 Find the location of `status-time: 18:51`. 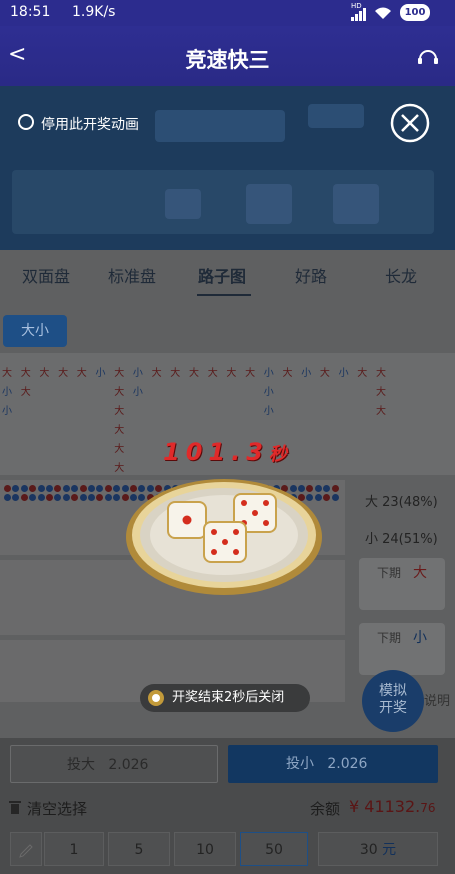

status-time: 18:51 is located at coordinates (30, 12).